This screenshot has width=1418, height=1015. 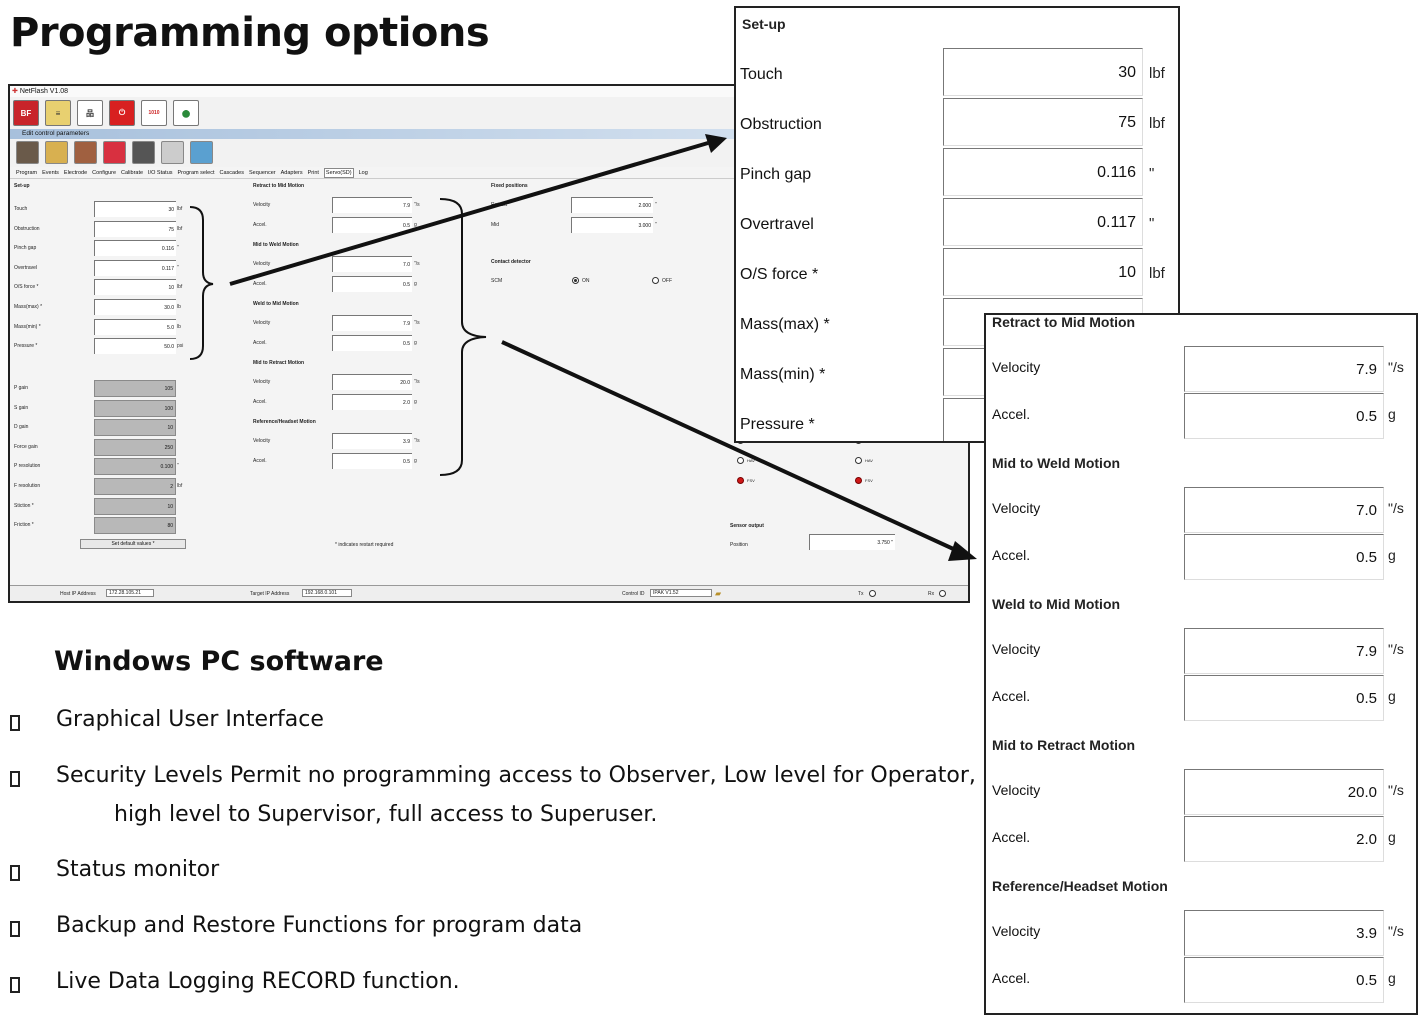 I want to click on gain-value-field: 105, so click(x=135, y=388).